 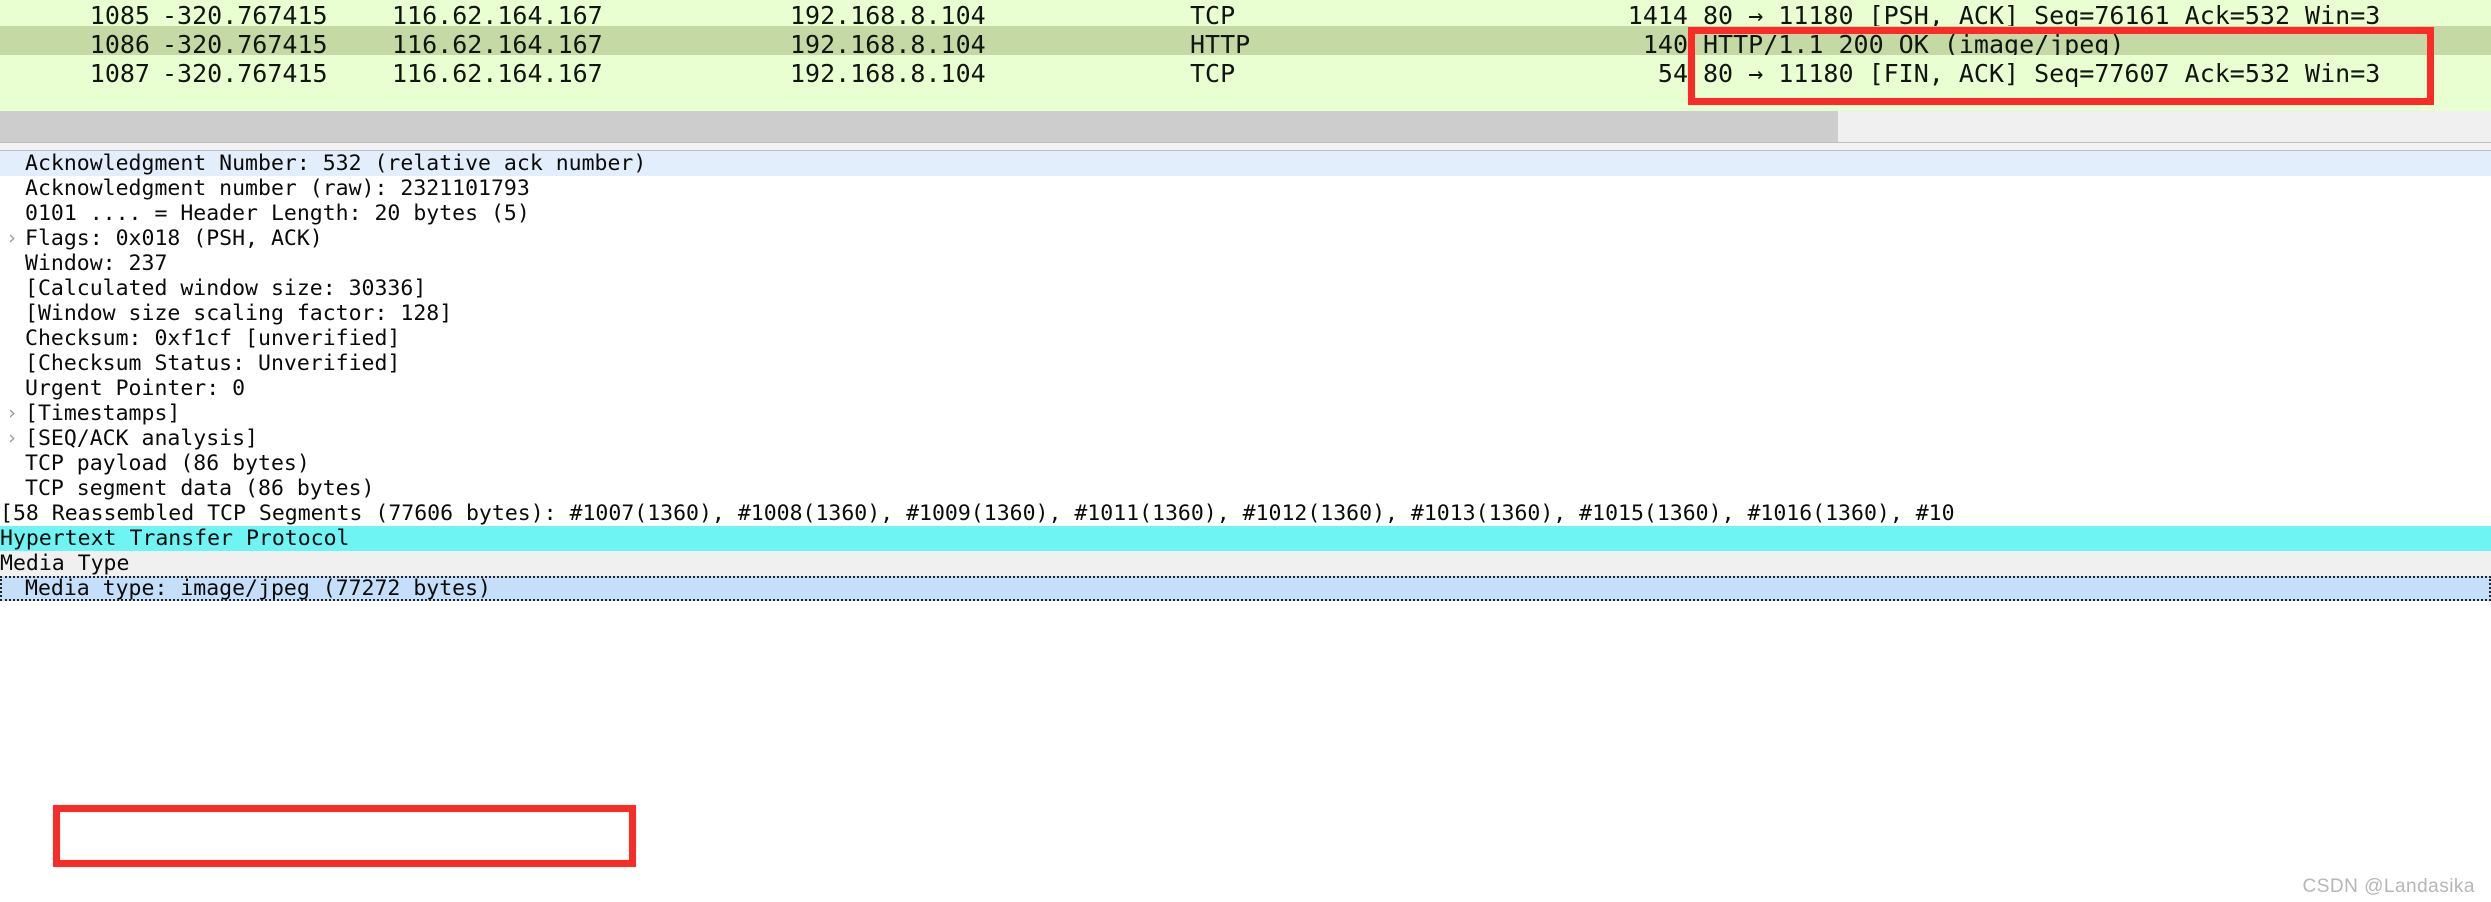 I want to click on detail-row-window-size-scaling-factor: [Window size scaling factor: 128], so click(x=1245, y=313).